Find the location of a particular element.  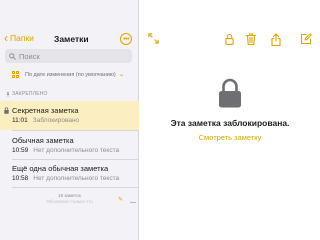

back-label: Папки is located at coordinates (22, 38).